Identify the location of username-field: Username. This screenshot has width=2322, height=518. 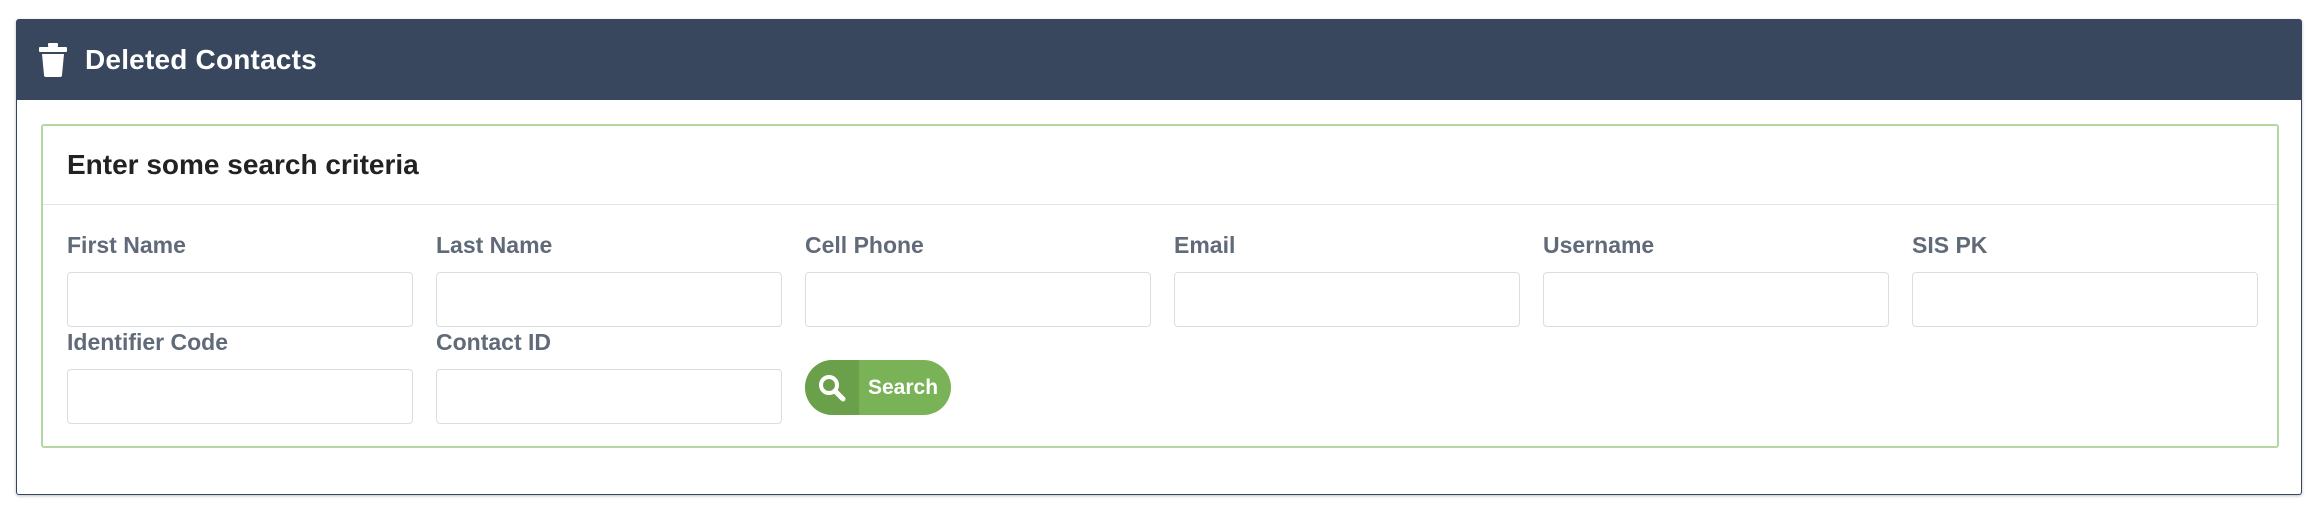
(1716, 279).